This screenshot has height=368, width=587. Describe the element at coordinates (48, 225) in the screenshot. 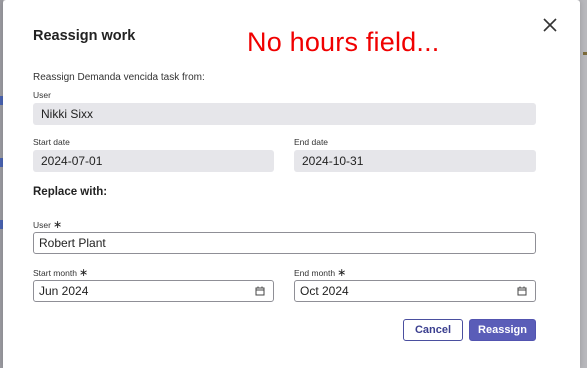

I see `replace-user-label: User ∗` at that location.